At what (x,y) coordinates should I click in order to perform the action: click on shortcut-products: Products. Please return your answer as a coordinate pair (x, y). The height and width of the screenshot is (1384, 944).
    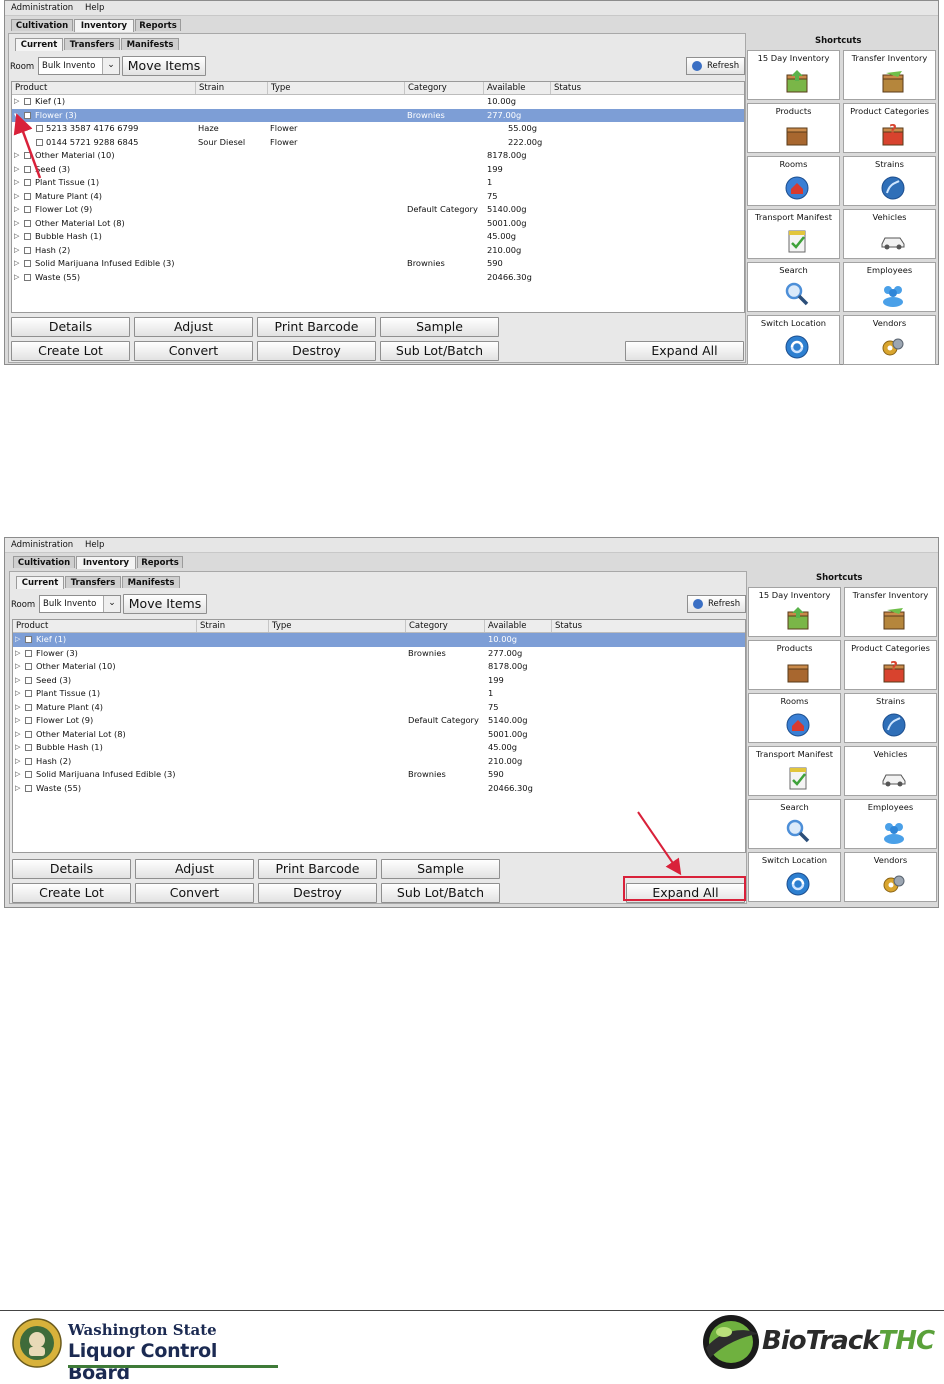
    Looking at the image, I should click on (793, 128).